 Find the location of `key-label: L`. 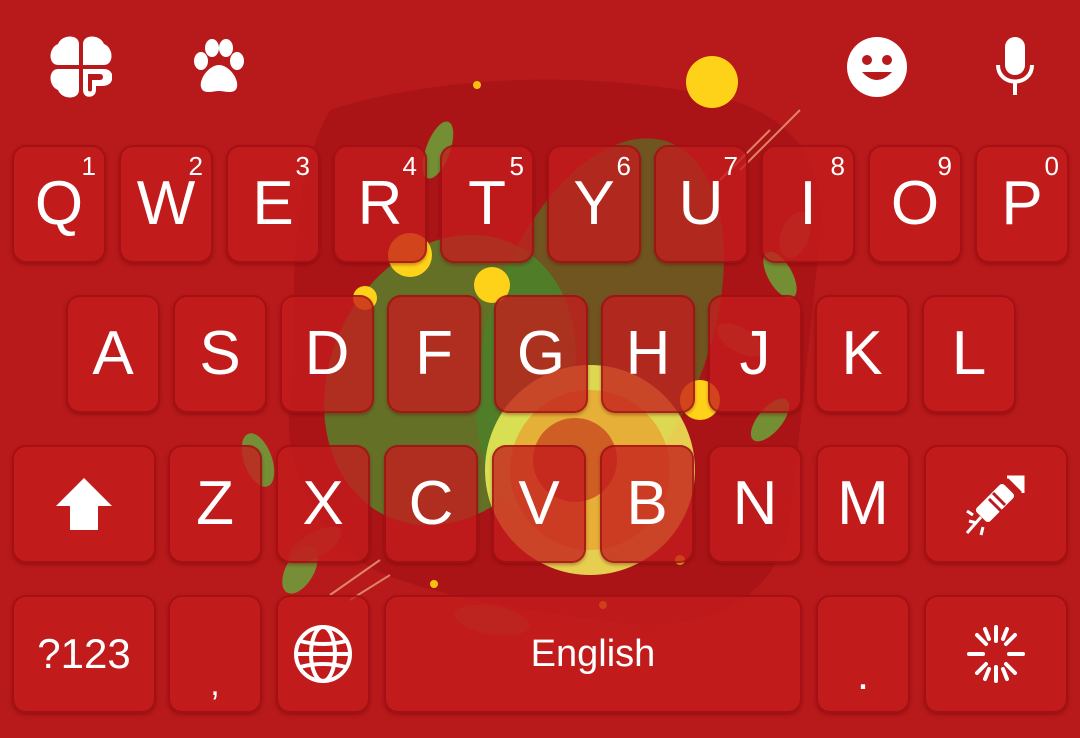

key-label: L is located at coordinates (969, 353).